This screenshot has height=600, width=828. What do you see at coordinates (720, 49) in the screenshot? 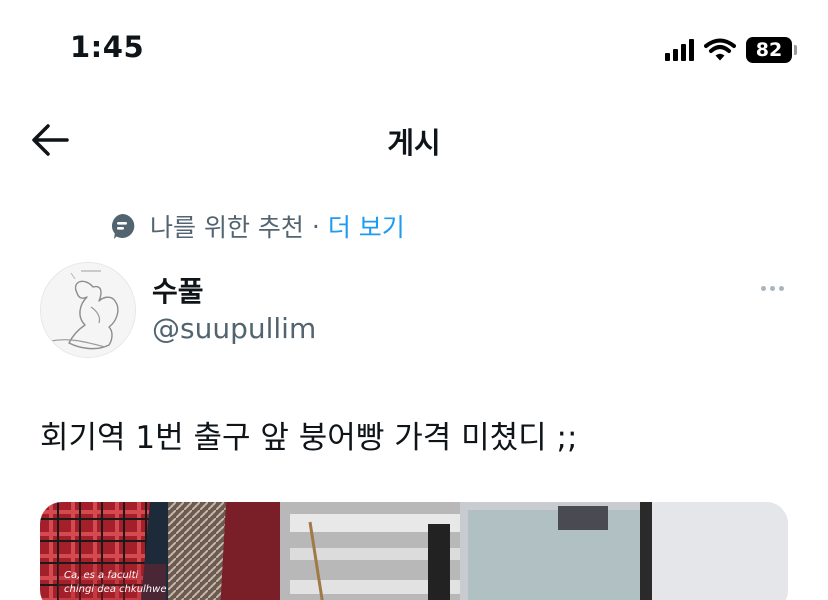
I see `wifi-icon` at bounding box center [720, 49].